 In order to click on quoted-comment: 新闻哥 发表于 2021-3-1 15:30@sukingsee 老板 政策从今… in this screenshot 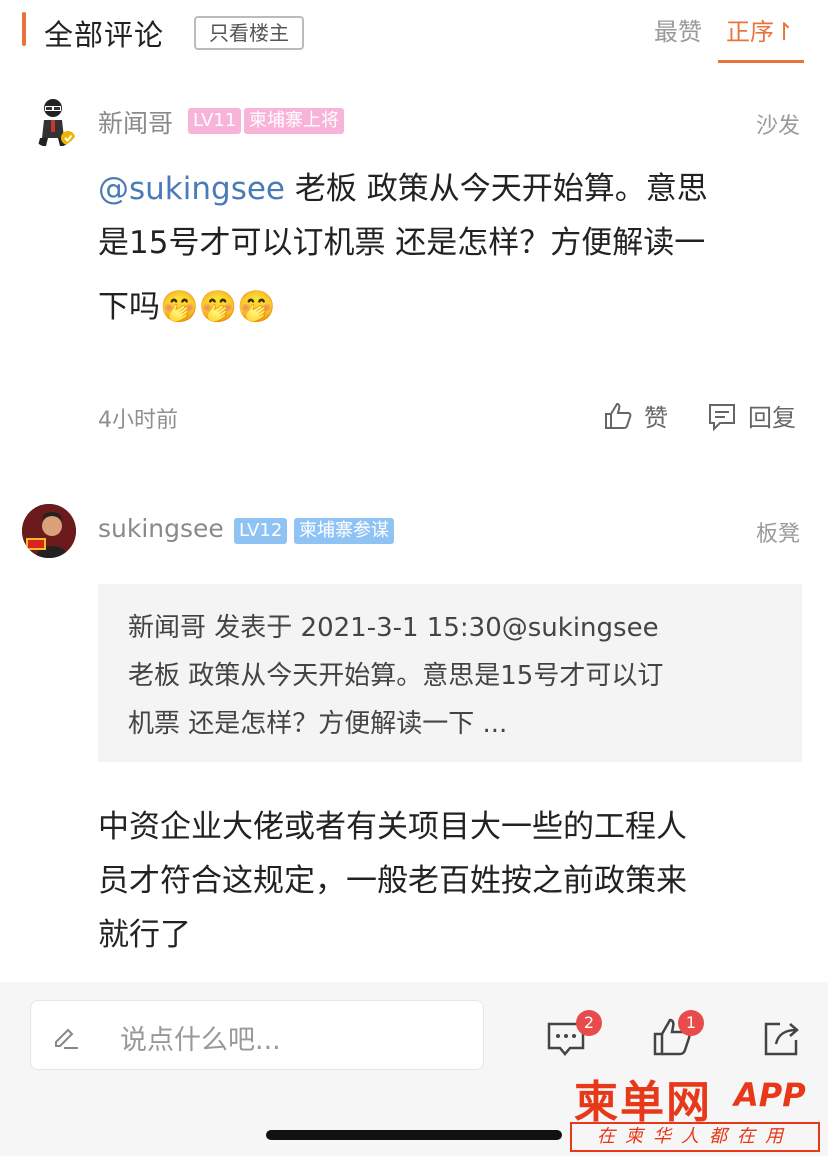, I will do `click(450, 673)`.